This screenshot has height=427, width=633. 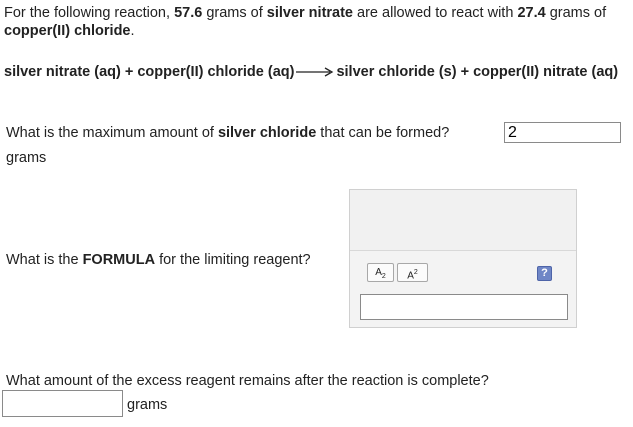 I want to click on question-1-text: that can be formed?, so click(x=383, y=133).